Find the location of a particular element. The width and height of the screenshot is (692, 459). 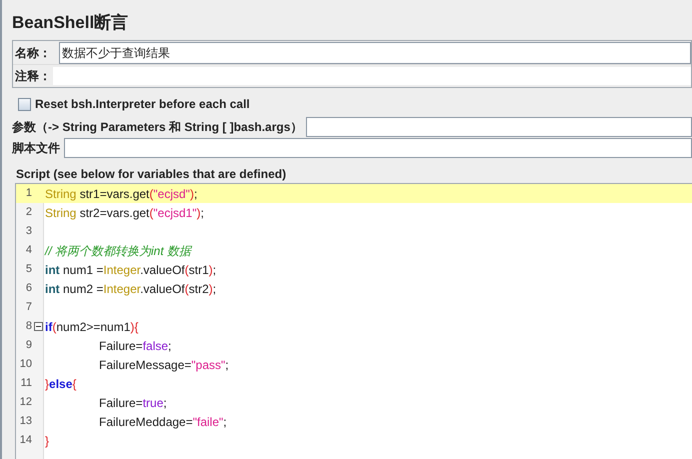

code-line: if(num2>=num1){ is located at coordinates (91, 327).